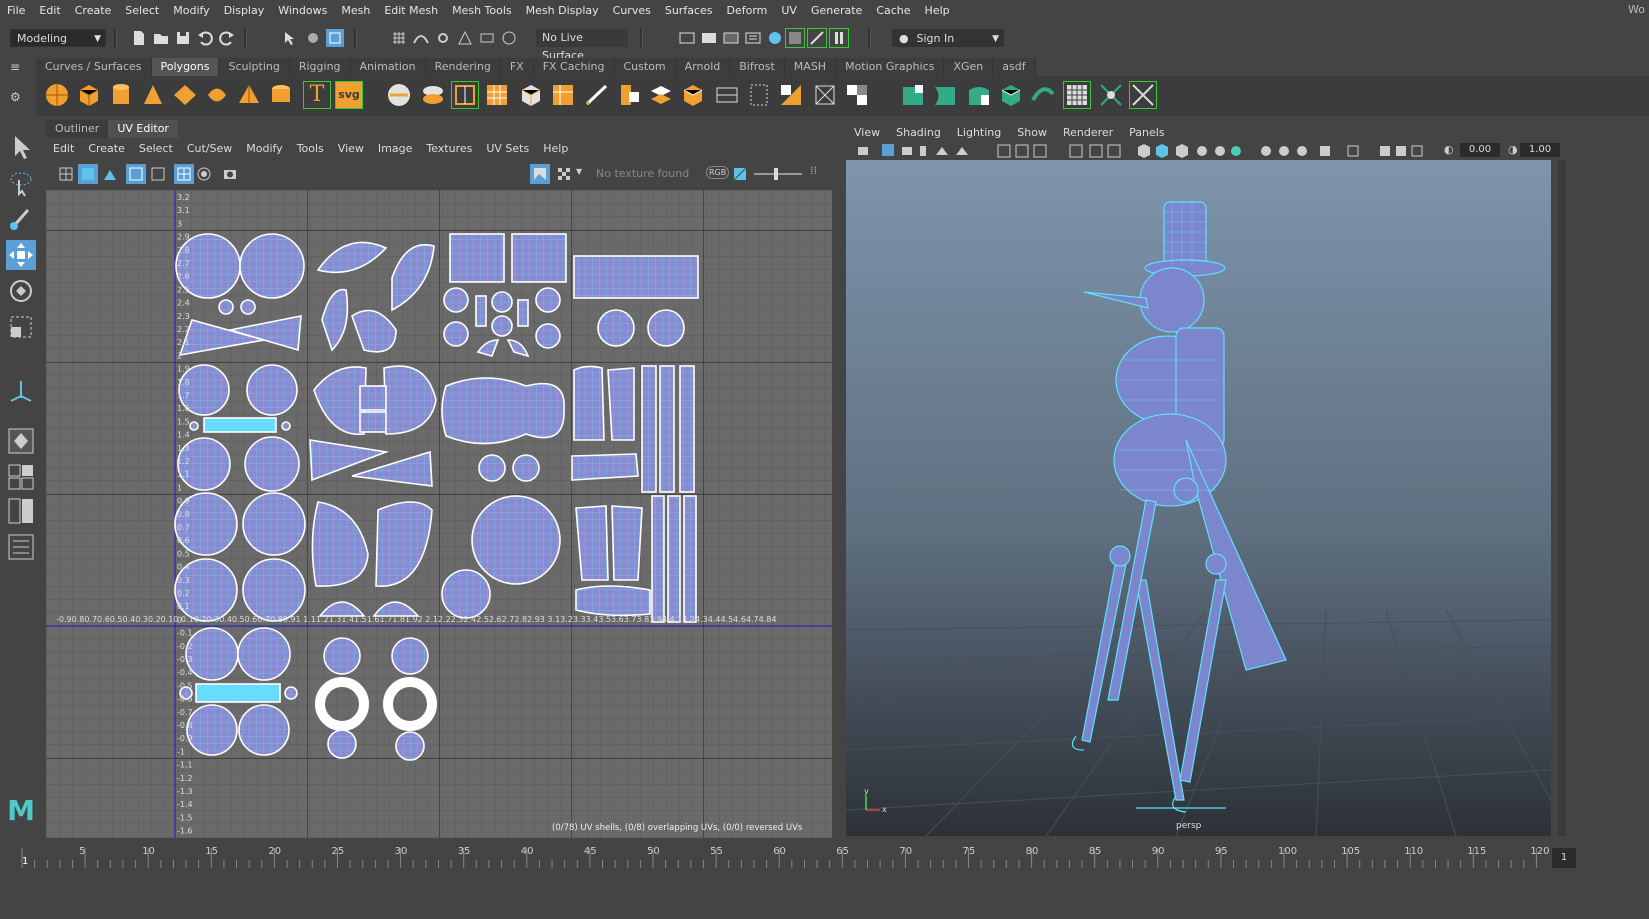 The width and height of the screenshot is (1649, 919). Describe the element at coordinates (209, 148) in the screenshot. I see `uv-menu-cut-sew: Cut/Sew` at that location.